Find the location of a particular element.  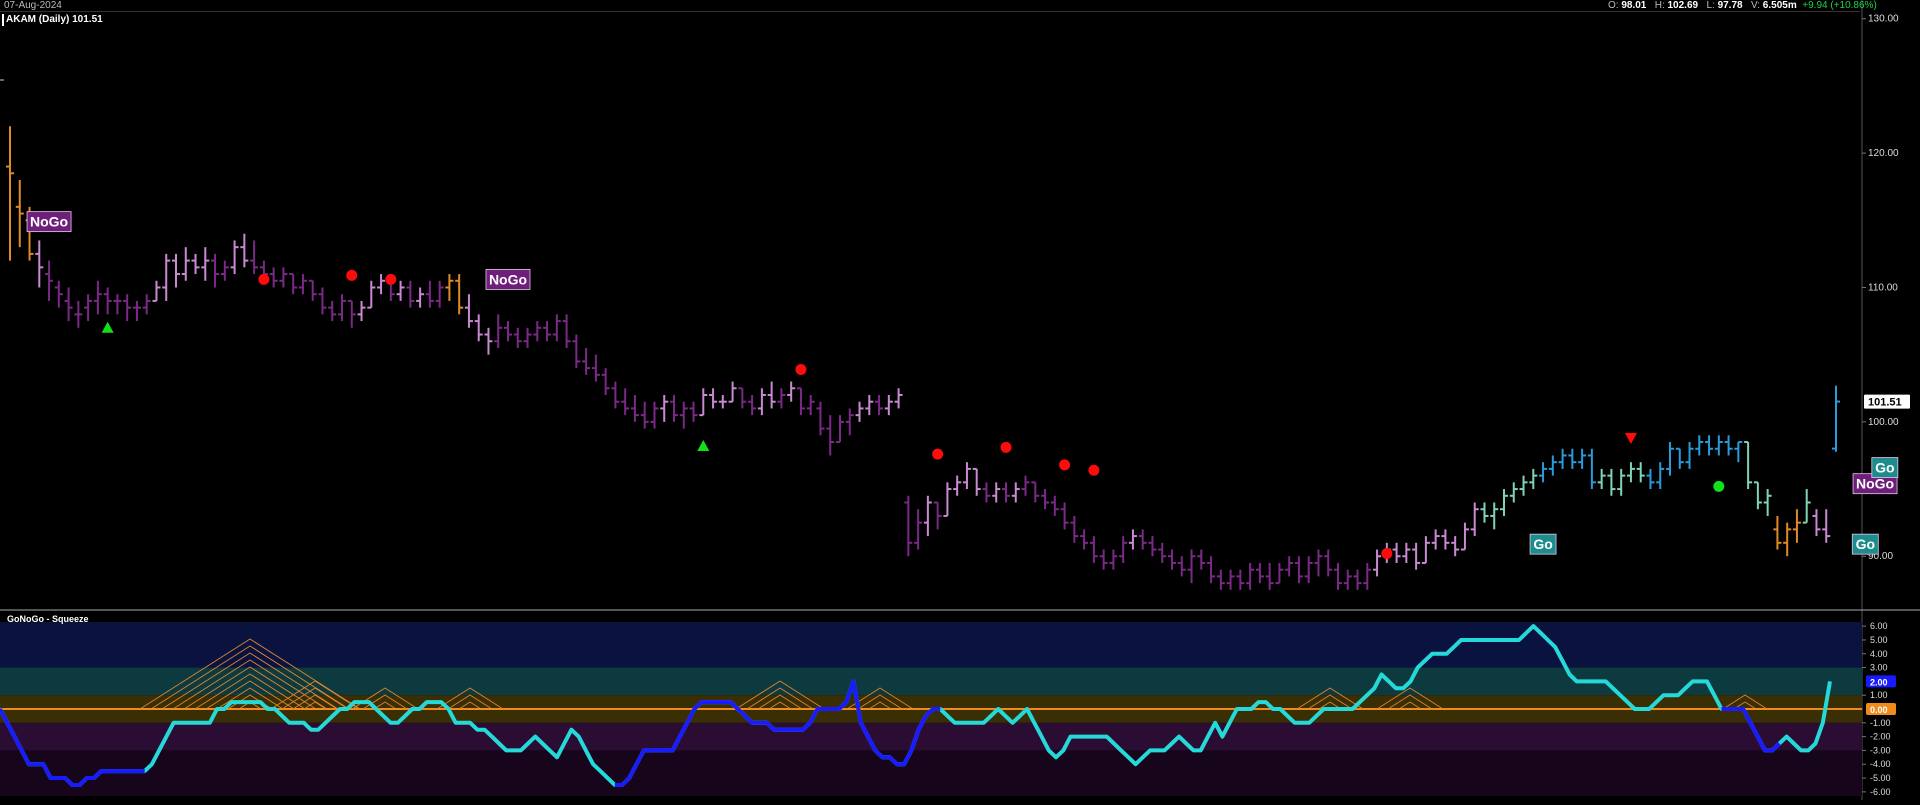

change-value: +9.94 (+10.86%) is located at coordinates (1839, 5).